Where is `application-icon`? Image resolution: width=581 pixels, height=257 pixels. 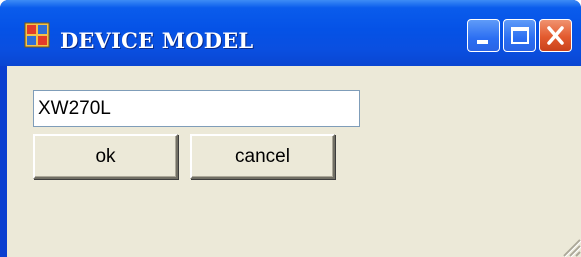 application-icon is located at coordinates (37, 35).